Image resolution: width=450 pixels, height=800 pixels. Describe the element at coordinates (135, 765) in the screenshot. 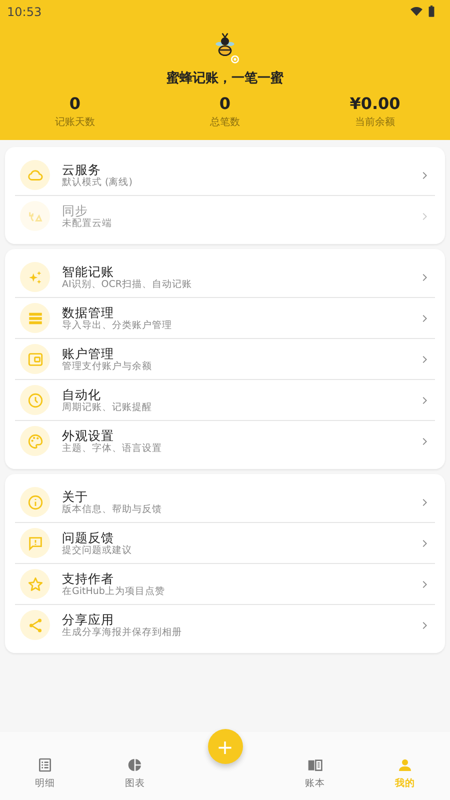

I see `pie-chart-icon` at that location.